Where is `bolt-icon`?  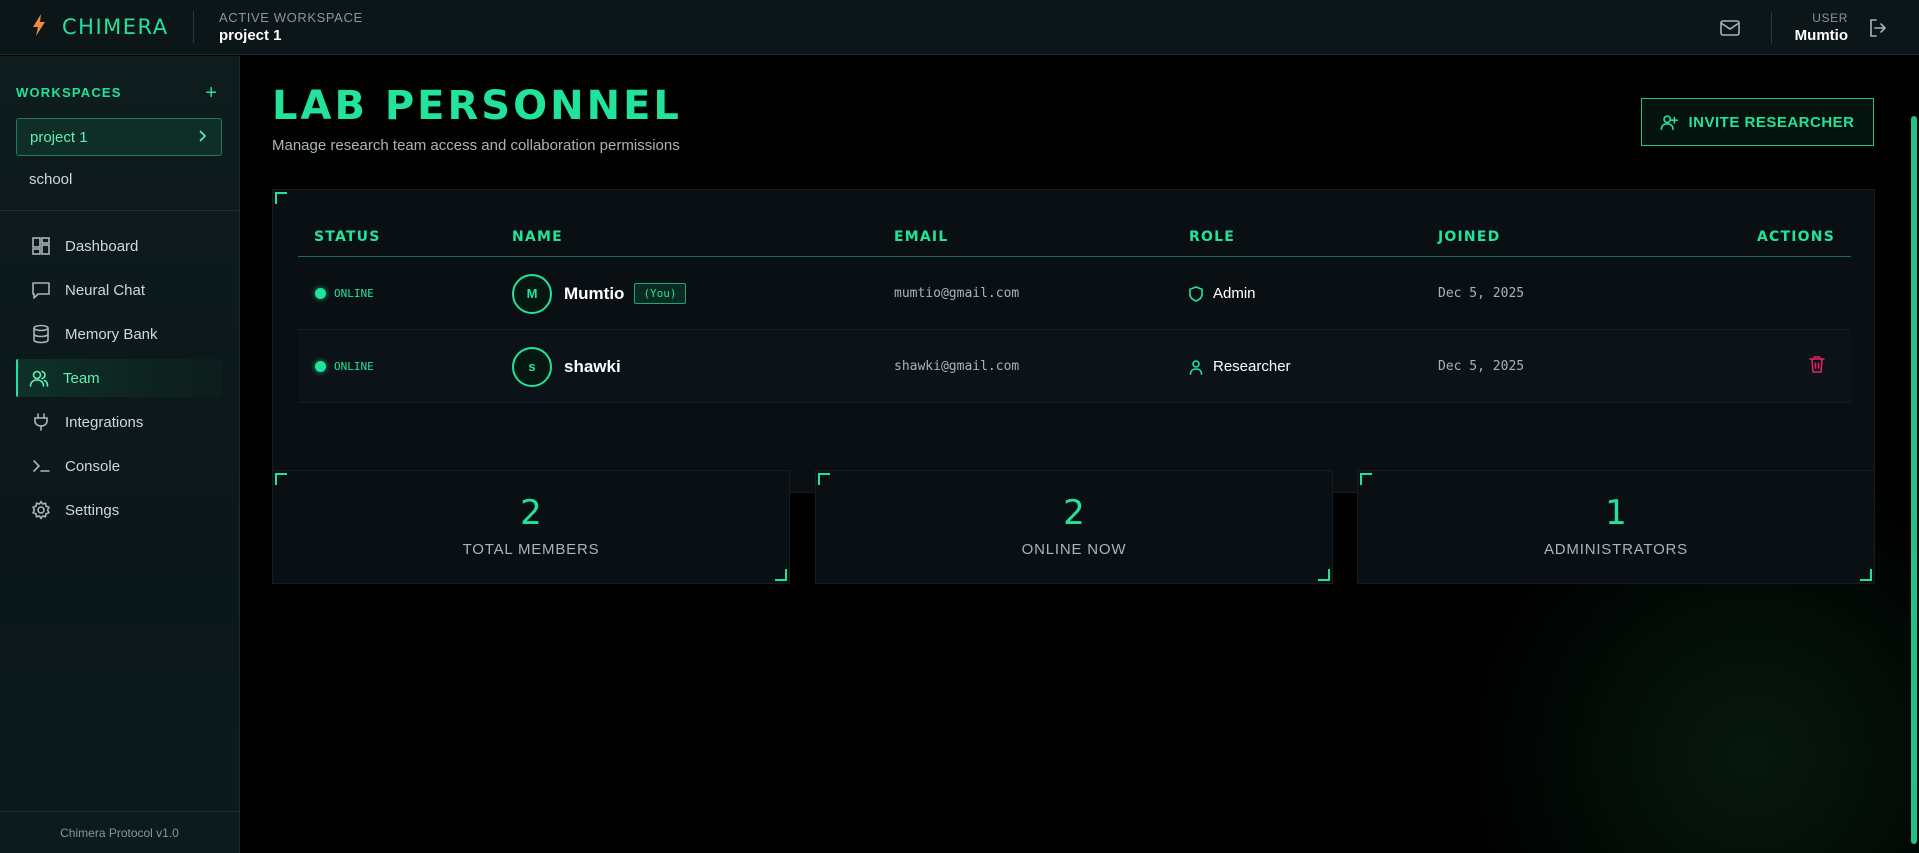
bolt-icon is located at coordinates (39, 27).